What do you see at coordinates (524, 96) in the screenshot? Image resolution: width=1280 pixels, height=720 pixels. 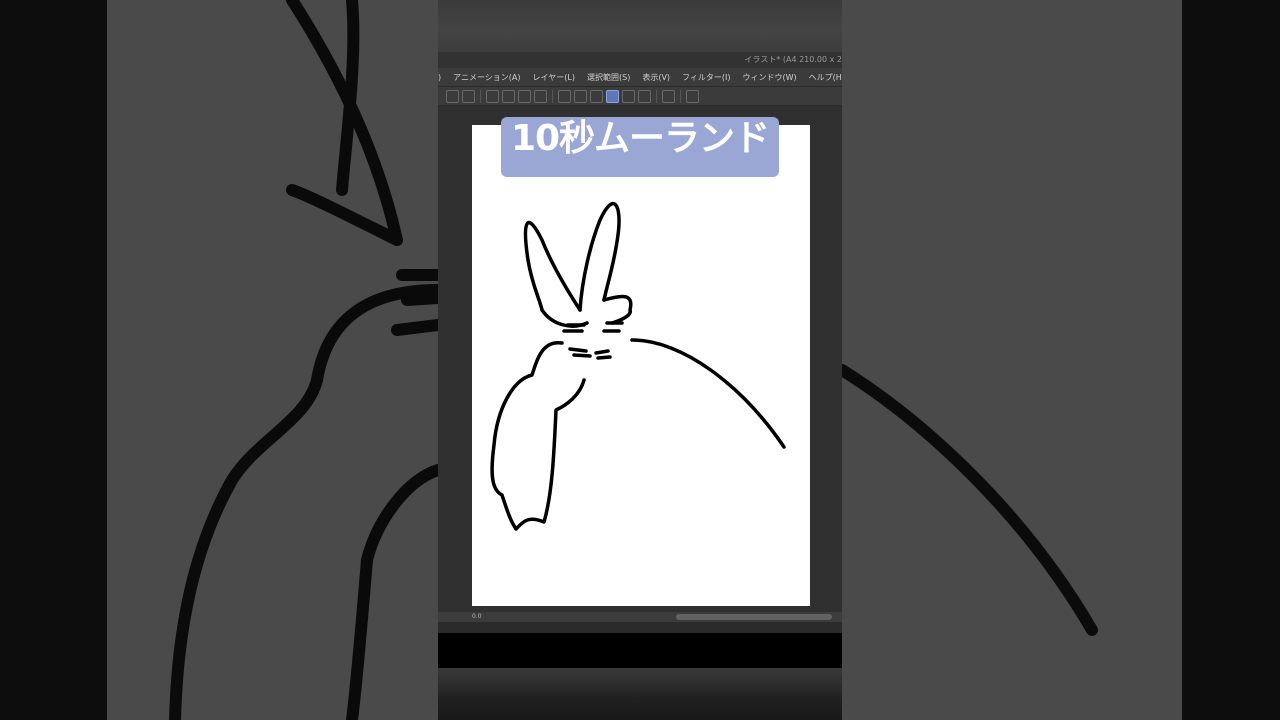 I see `fill-icon` at bounding box center [524, 96].